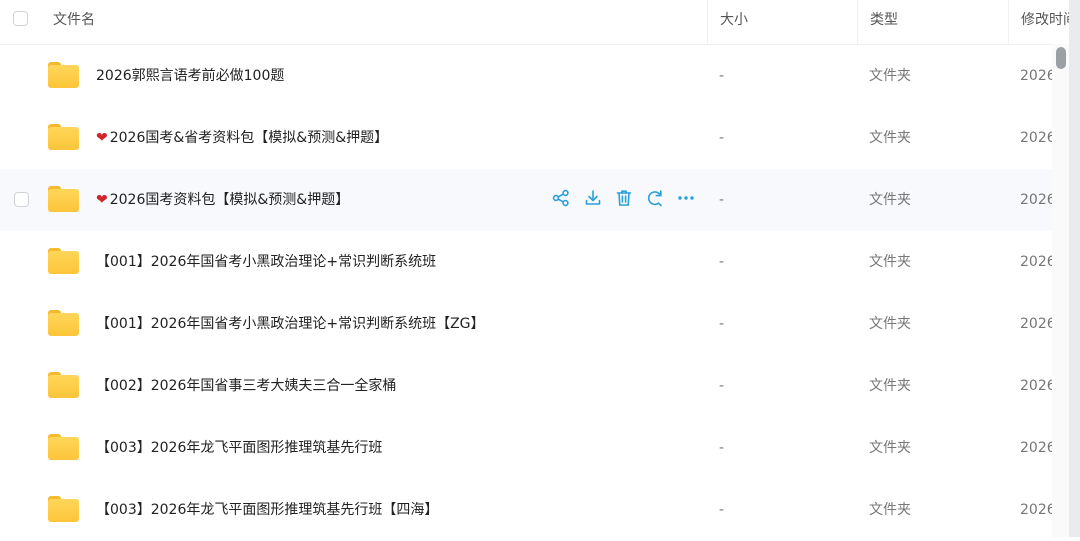 This screenshot has height=541, width=1080. What do you see at coordinates (526, 262) in the screenshot?
I see `file-row: 【001】2026年国省考小黑政治理论+常识判断系统班 - 文件夹 2026` at bounding box center [526, 262].